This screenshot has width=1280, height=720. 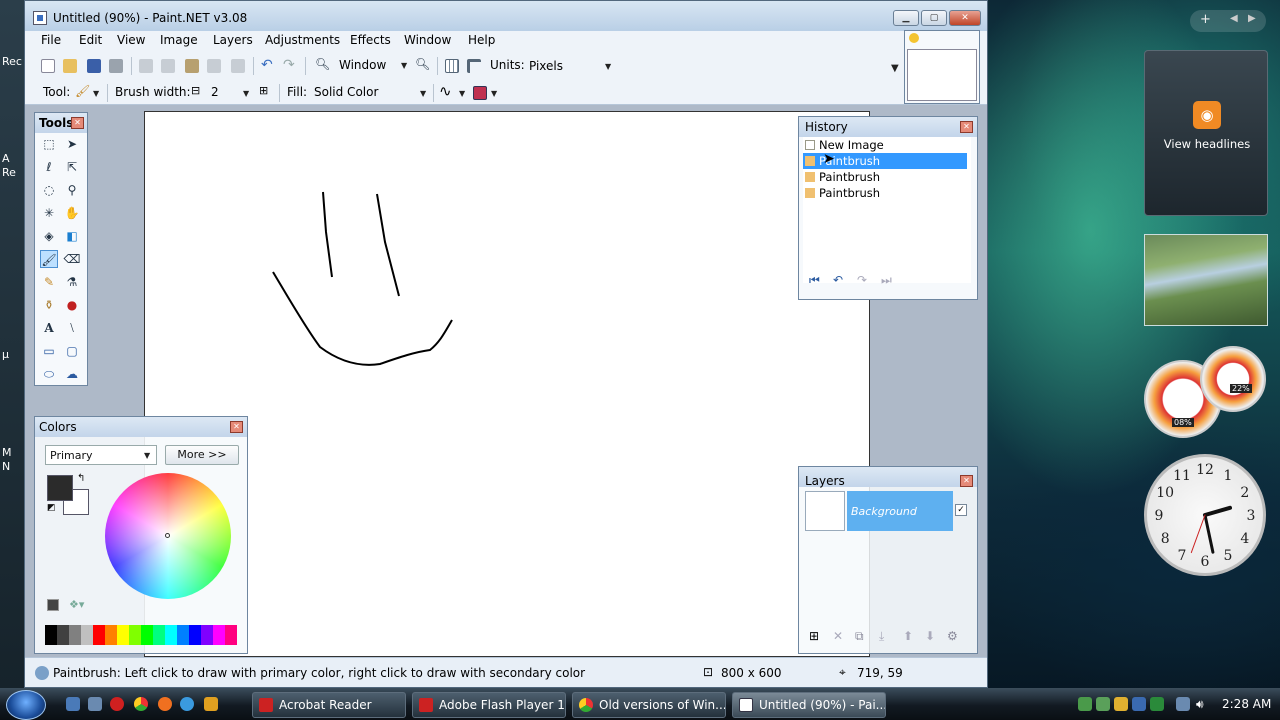 What do you see at coordinates (49, 190) in the screenshot?
I see `ellipse-select-icon: ◌` at bounding box center [49, 190].